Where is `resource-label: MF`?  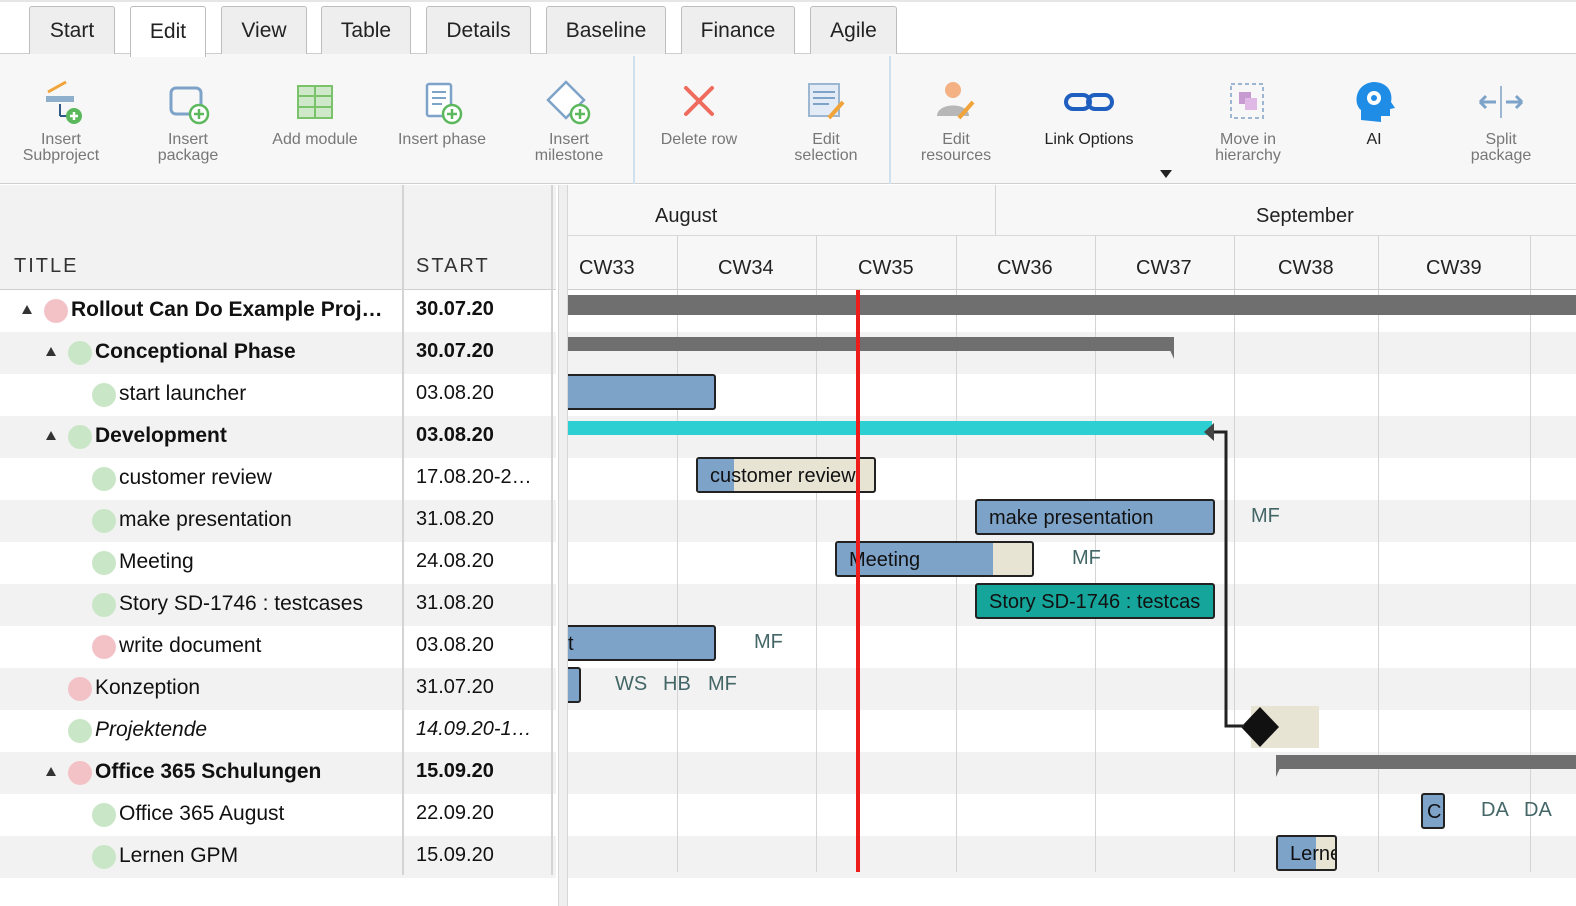 resource-label: MF is located at coordinates (1086, 558).